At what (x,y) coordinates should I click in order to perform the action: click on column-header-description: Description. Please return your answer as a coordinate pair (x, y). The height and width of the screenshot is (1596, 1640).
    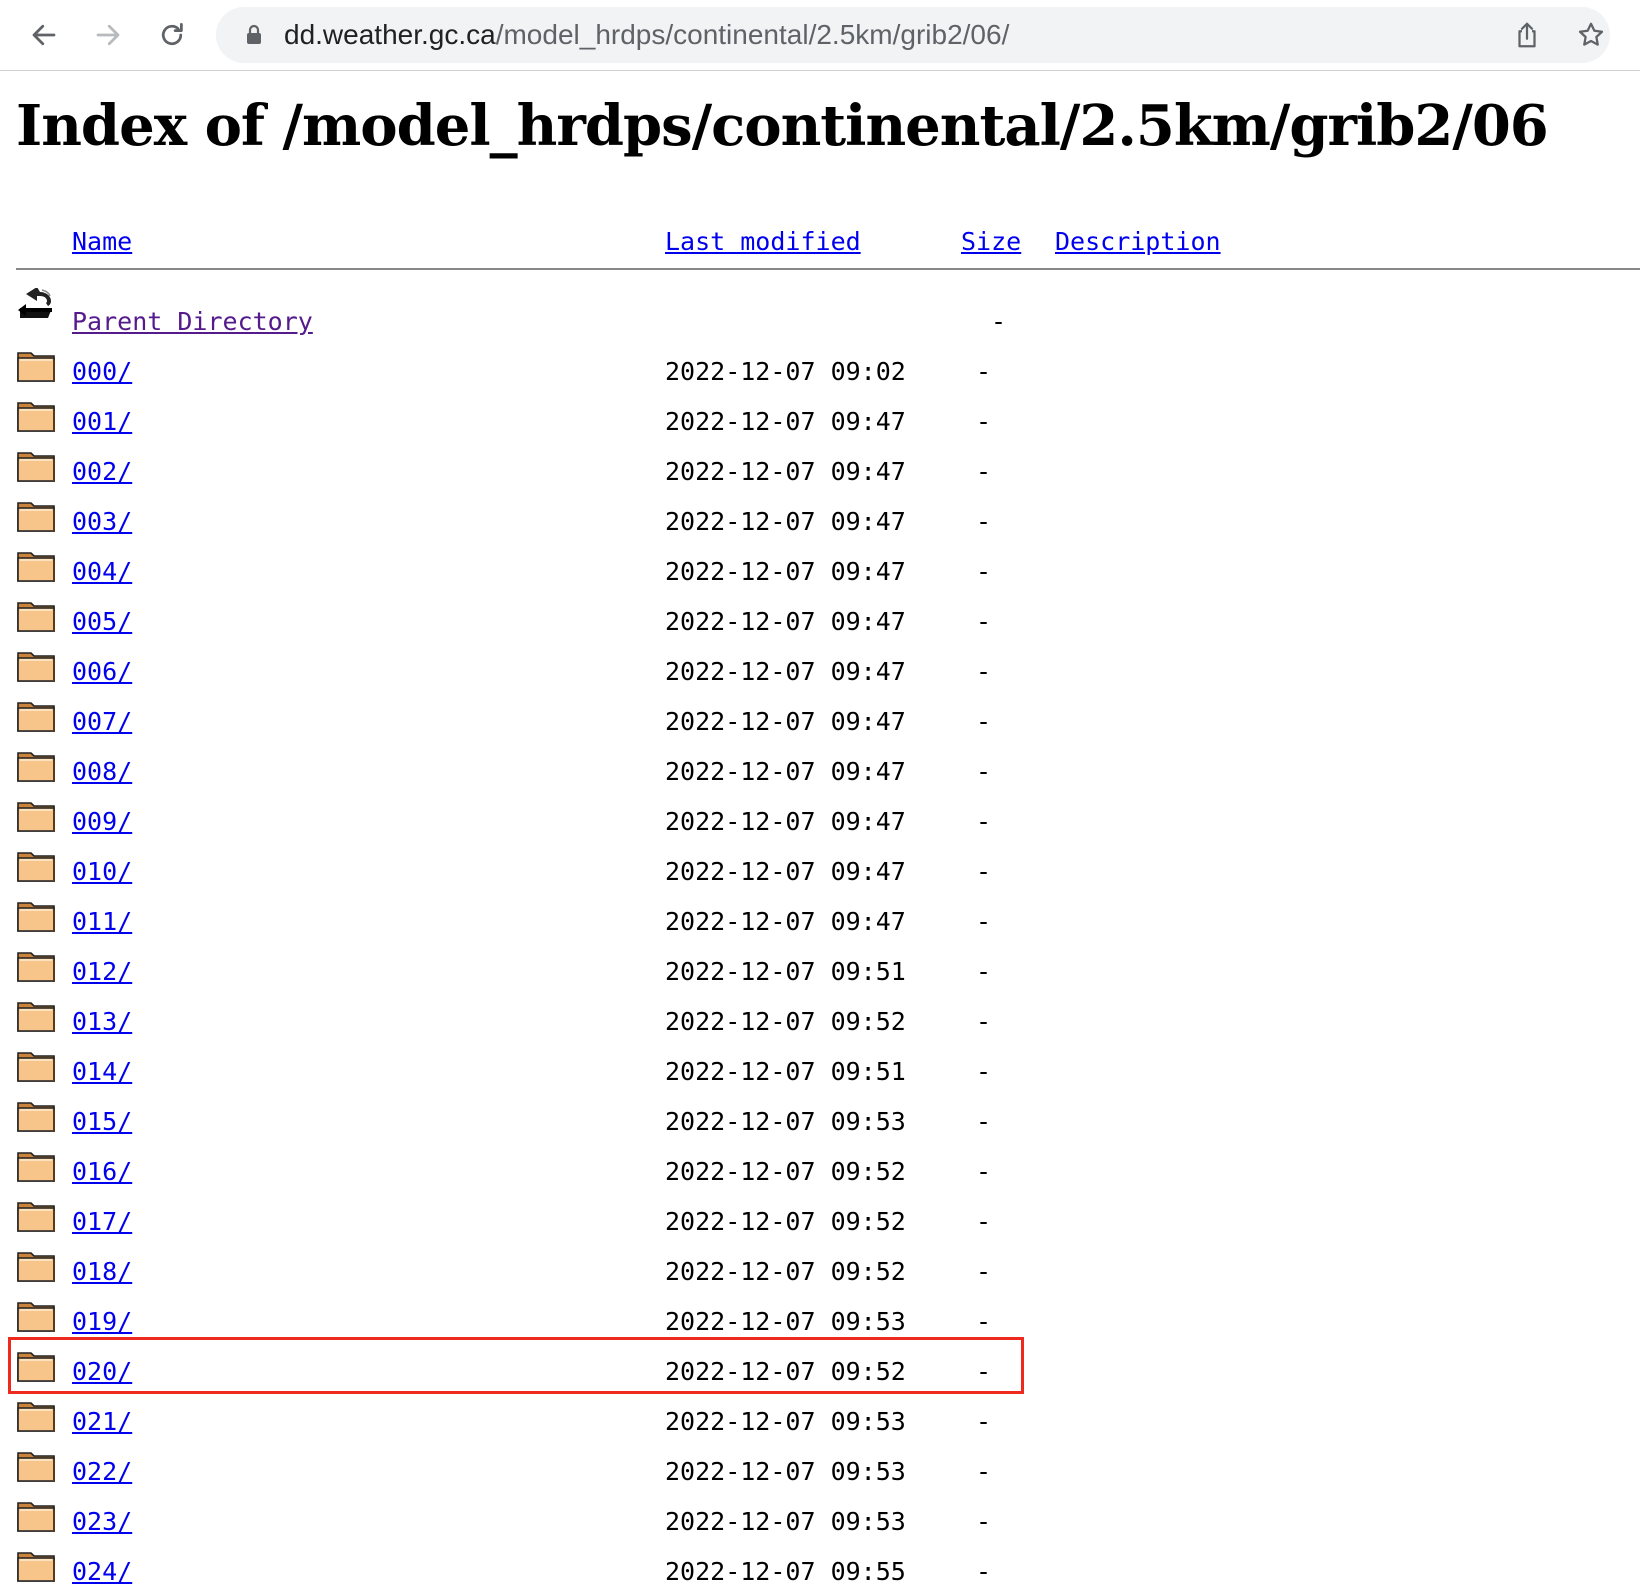
    Looking at the image, I should click on (1138, 242).